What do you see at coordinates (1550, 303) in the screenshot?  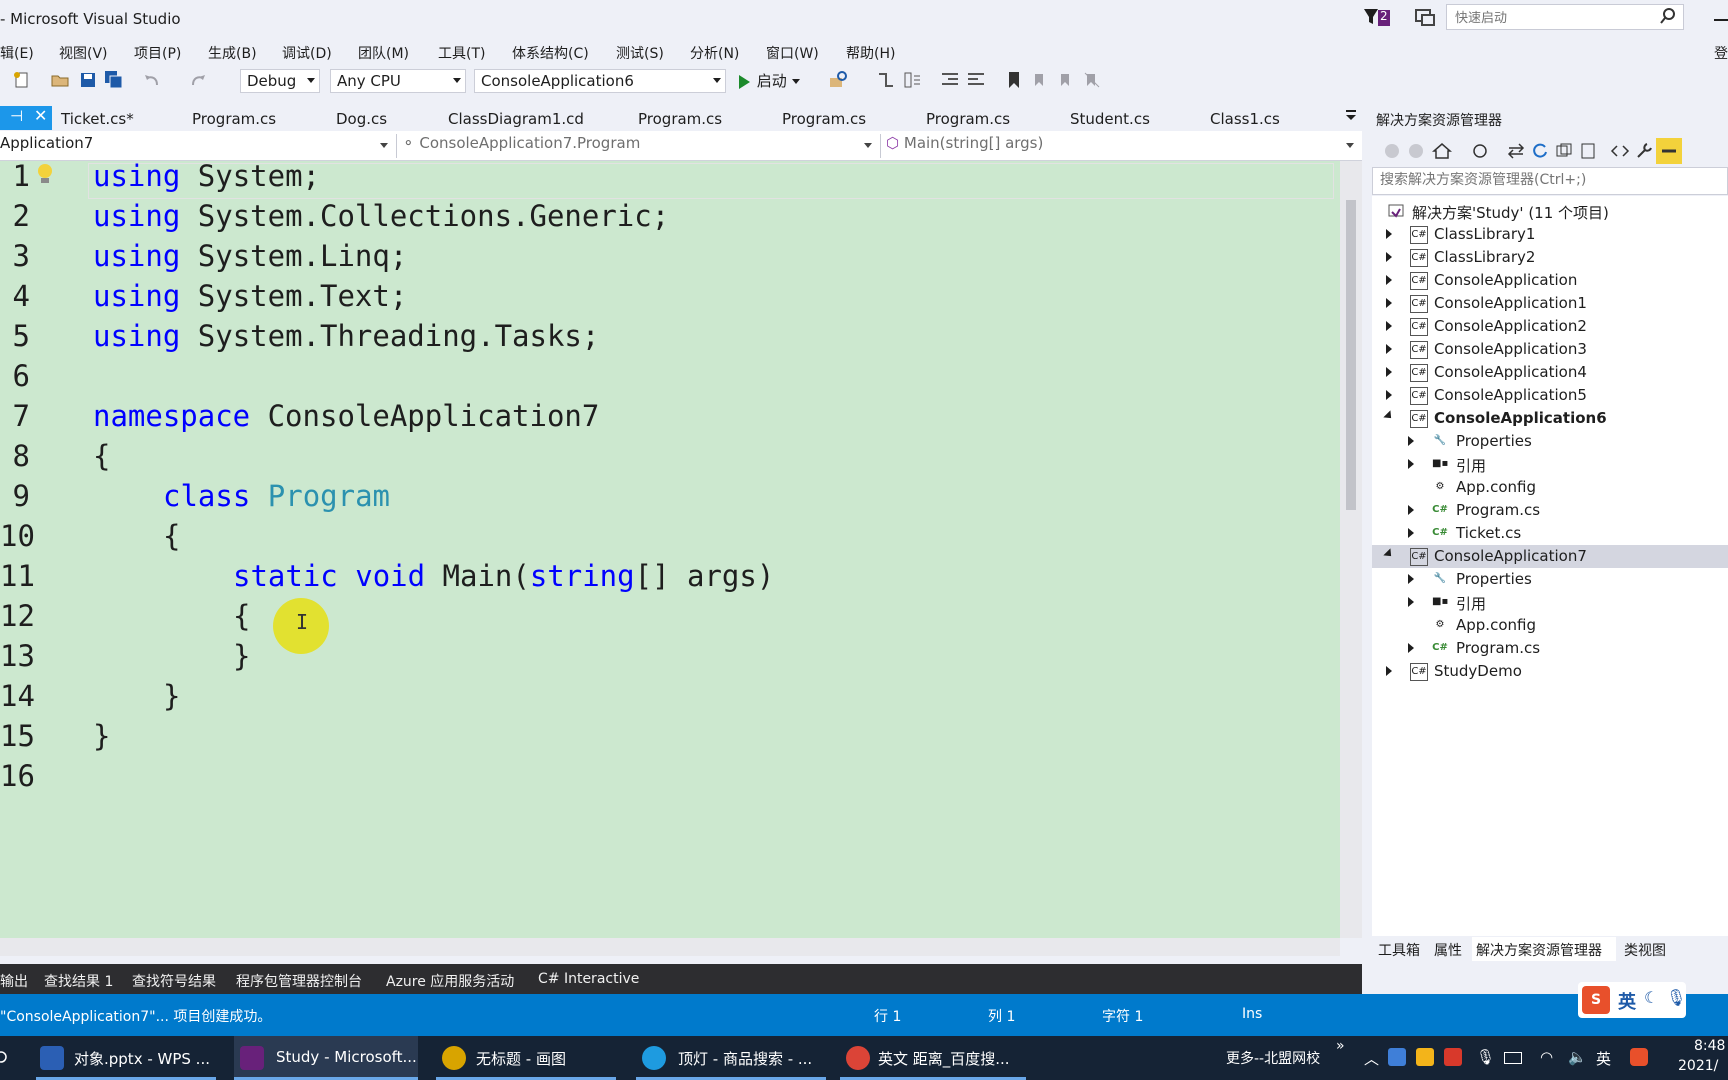 I see `tree-item-project: C# ConsoleApplication1` at bounding box center [1550, 303].